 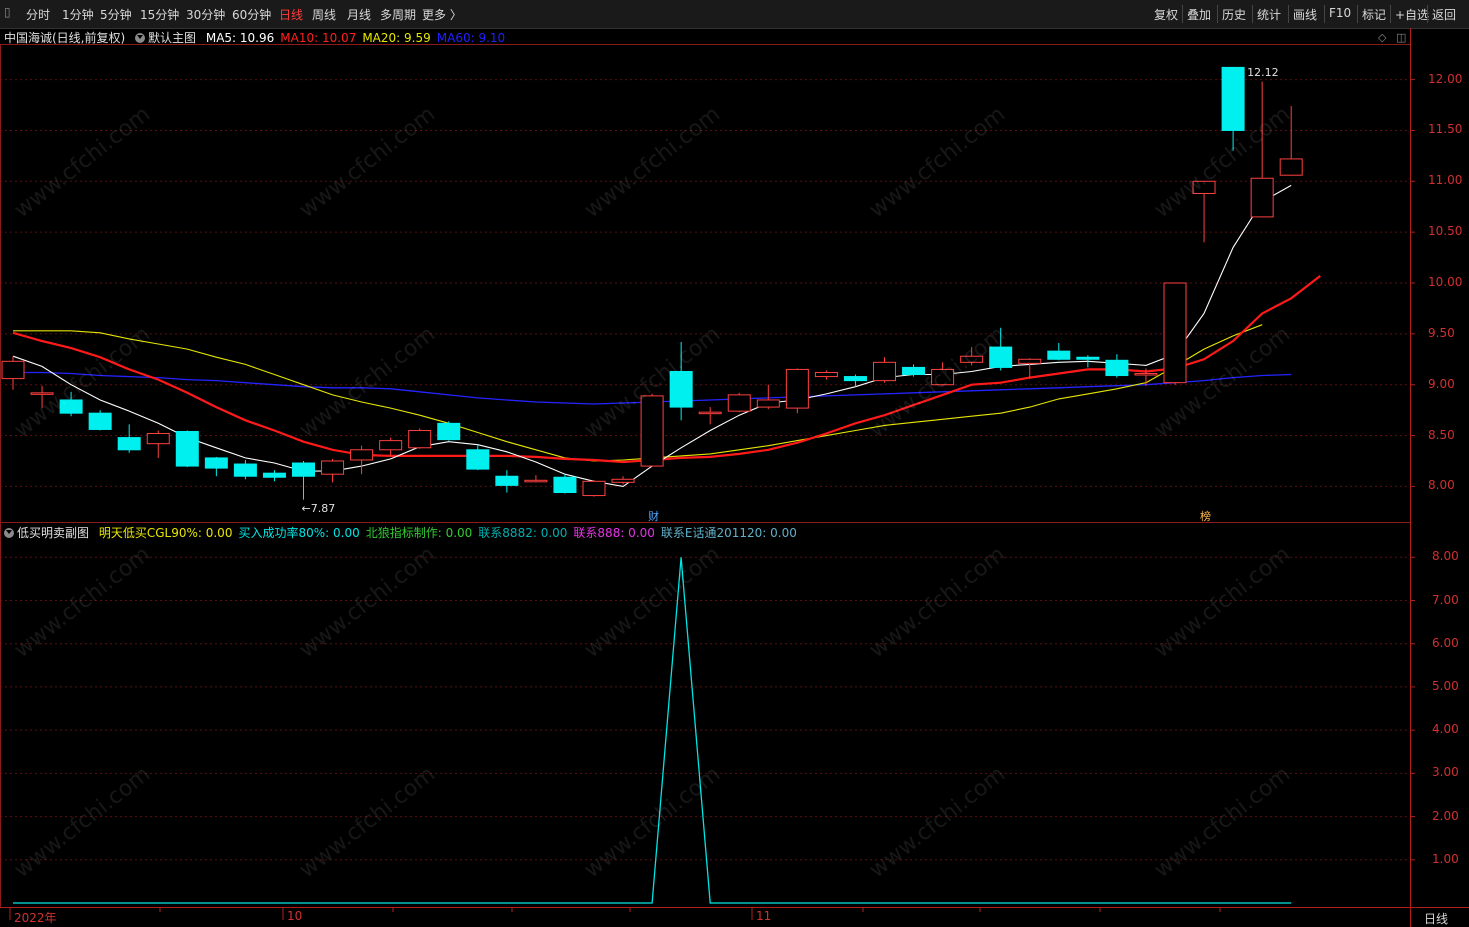 I want to click on indicator-tick-label: 5.00, so click(x=1445, y=685).